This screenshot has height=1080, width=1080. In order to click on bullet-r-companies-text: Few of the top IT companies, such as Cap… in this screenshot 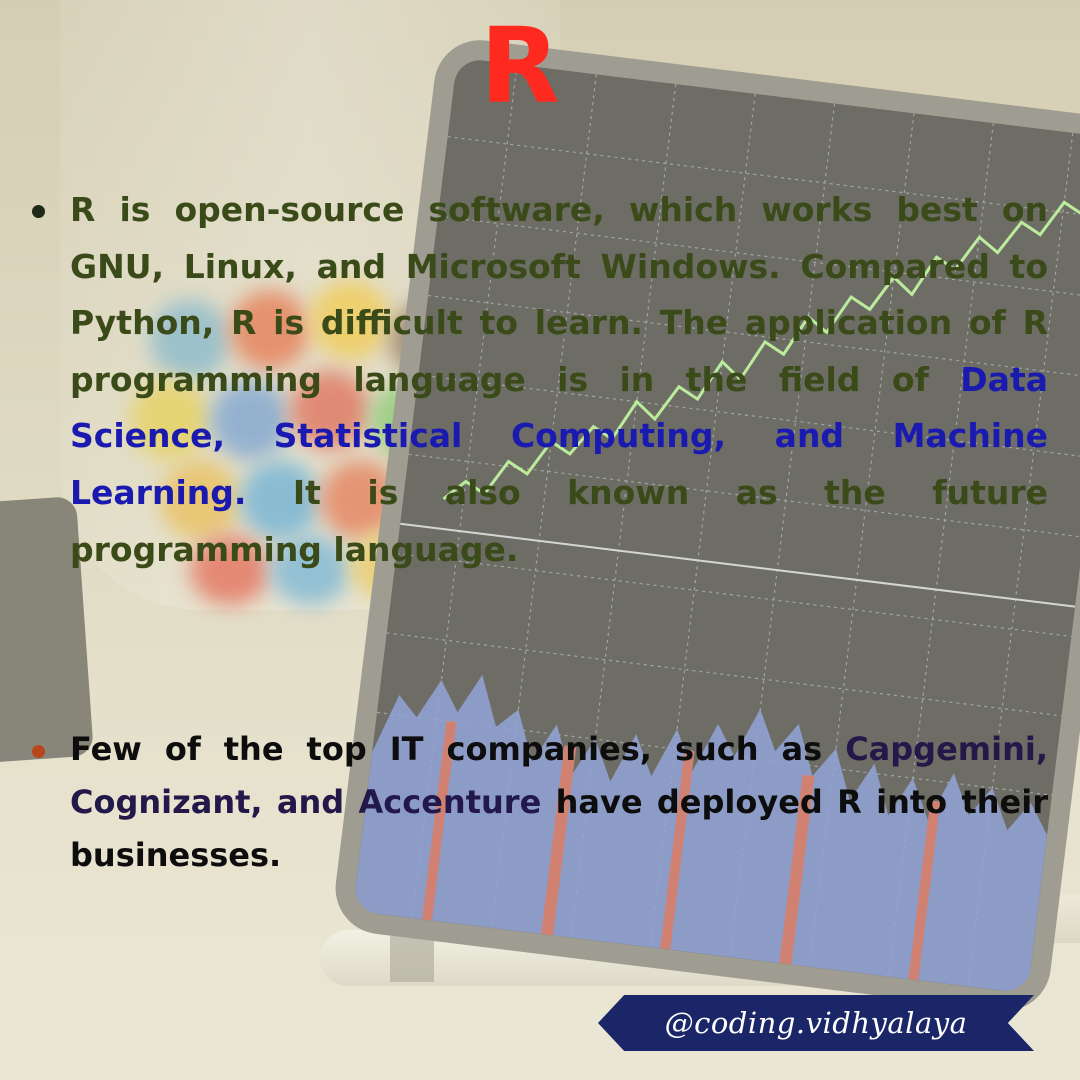, I will do `click(559, 802)`.